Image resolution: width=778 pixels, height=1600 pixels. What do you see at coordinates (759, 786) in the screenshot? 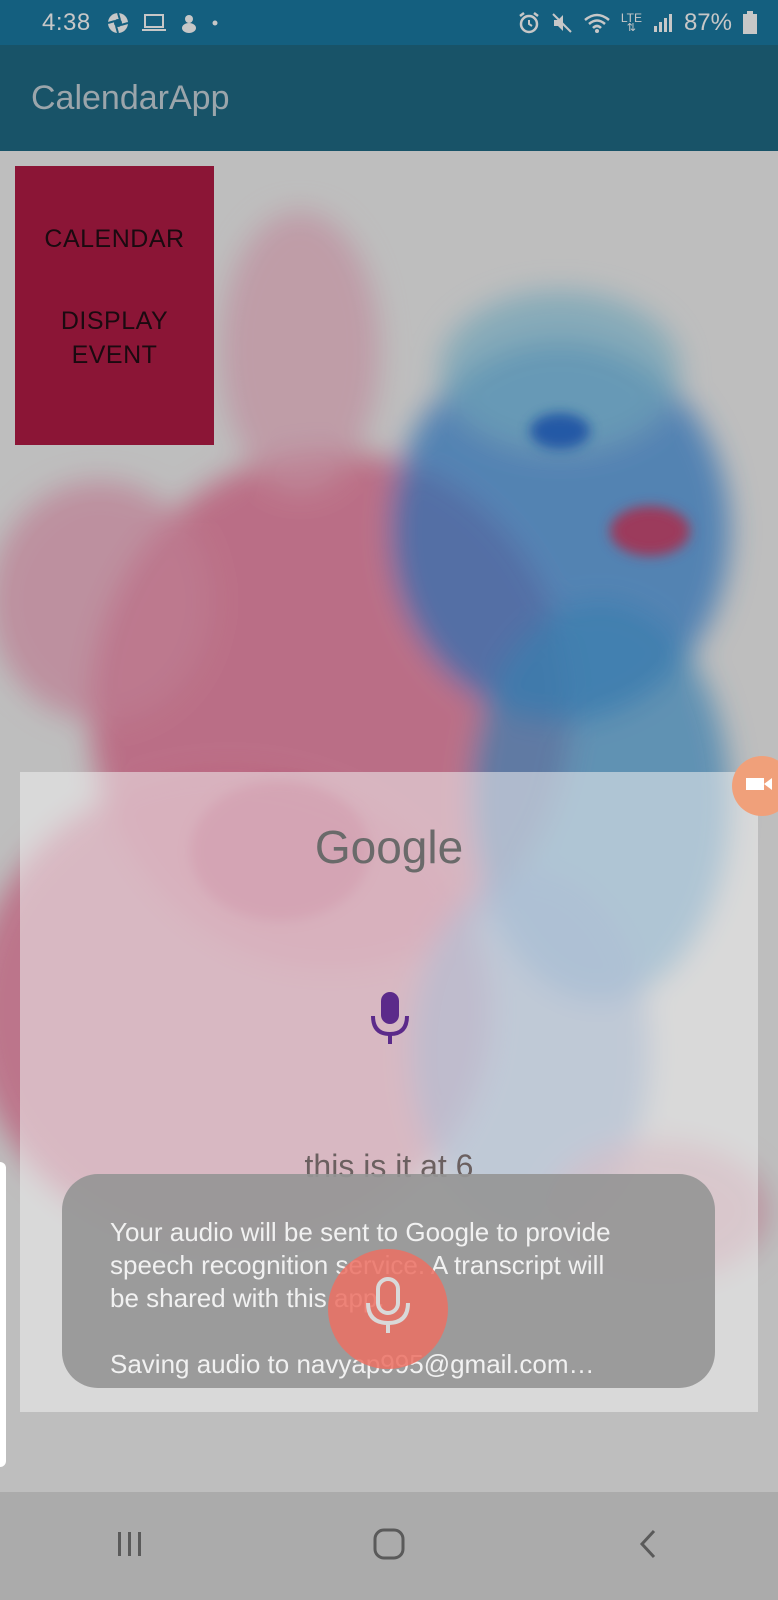
I see `video-camera-icon` at bounding box center [759, 786].